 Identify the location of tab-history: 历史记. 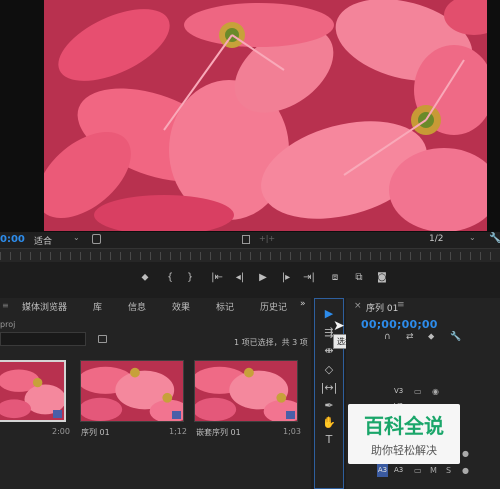
(273, 306).